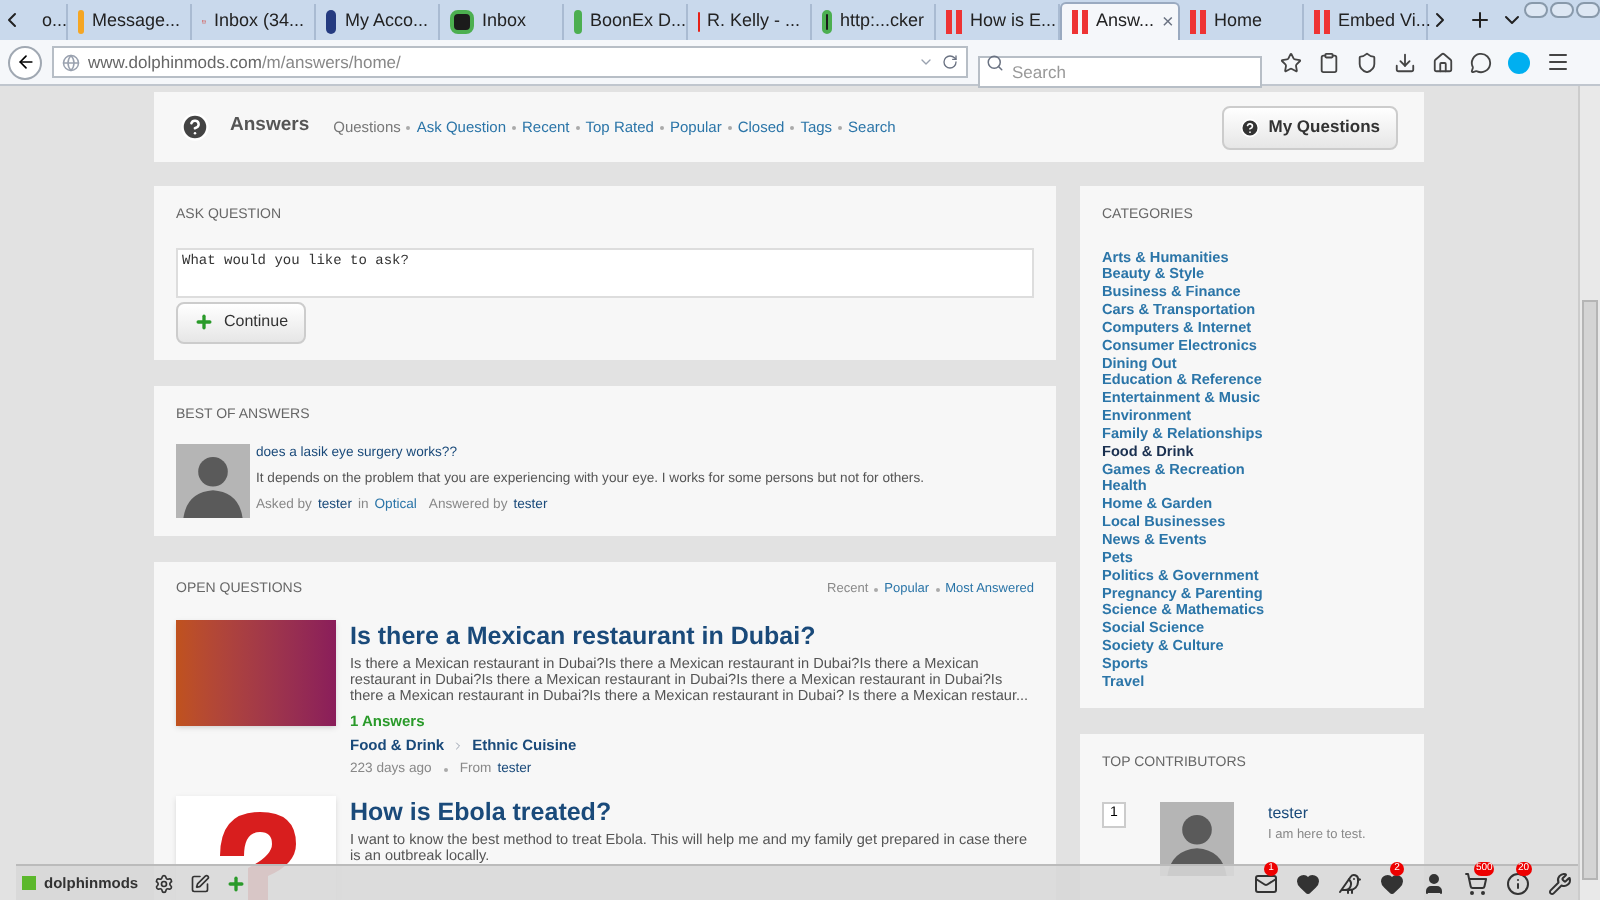 Image resolution: width=1600 pixels, height=900 pixels. I want to click on contributor-name: tester, so click(1317, 814).